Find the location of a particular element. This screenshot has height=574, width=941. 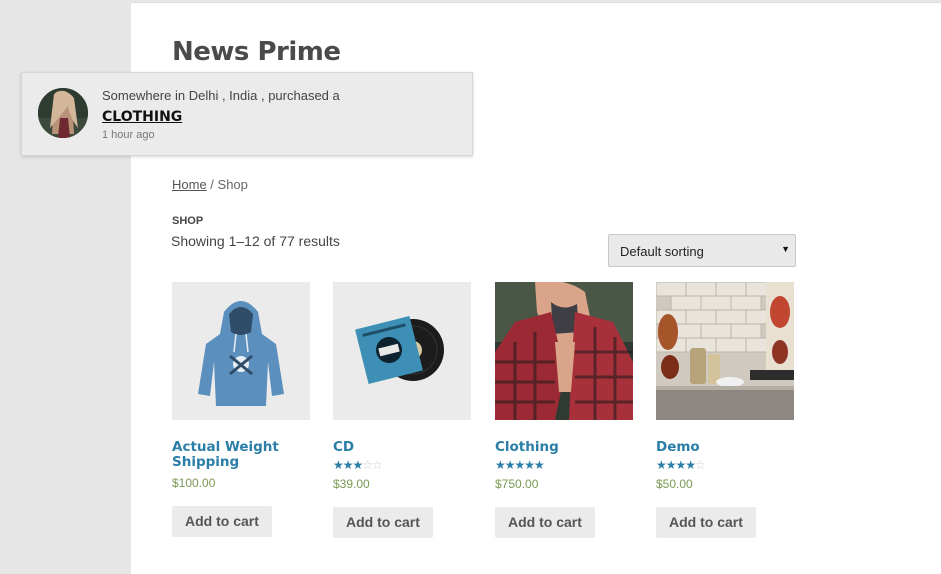

flannel-shirt-photo is located at coordinates (564, 351).